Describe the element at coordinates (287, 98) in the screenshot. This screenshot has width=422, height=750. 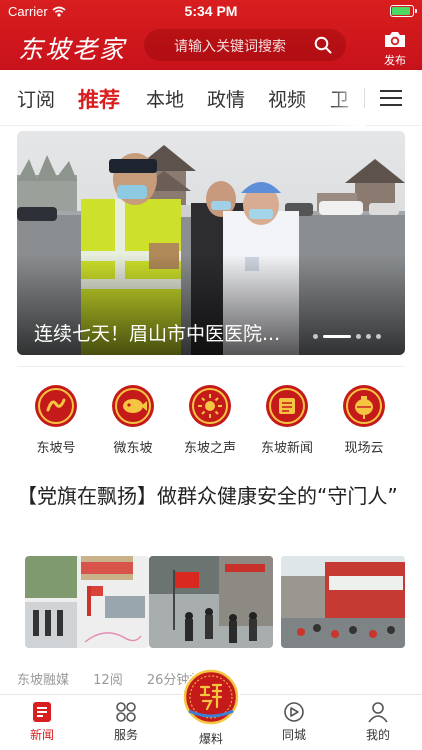
I see `tab-video: 视频` at that location.